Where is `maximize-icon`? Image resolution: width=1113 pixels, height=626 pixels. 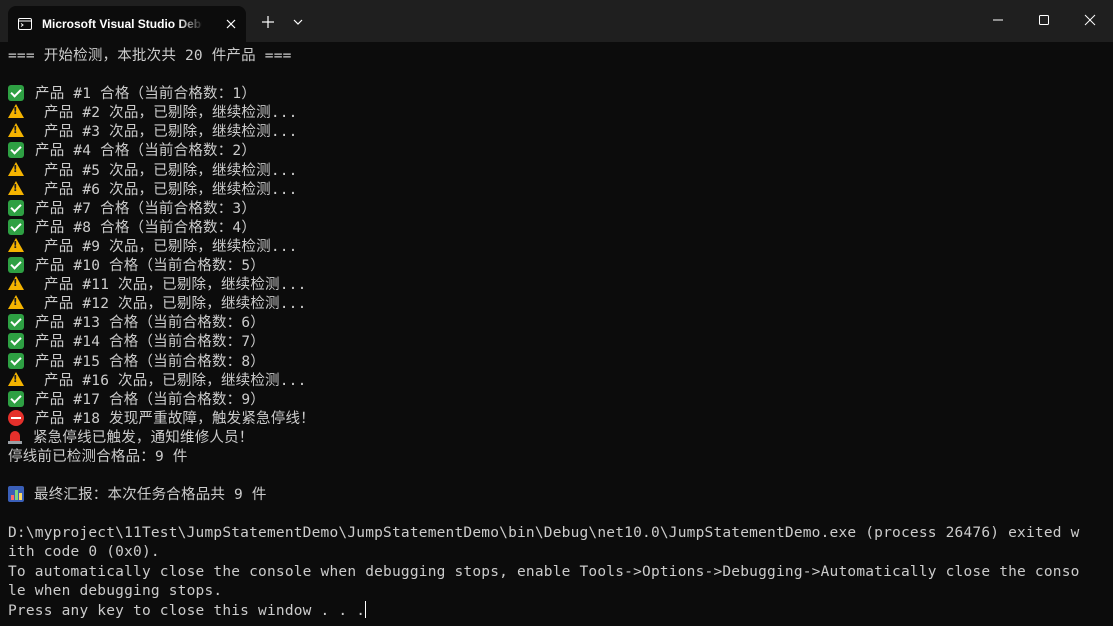 maximize-icon is located at coordinates (1044, 20).